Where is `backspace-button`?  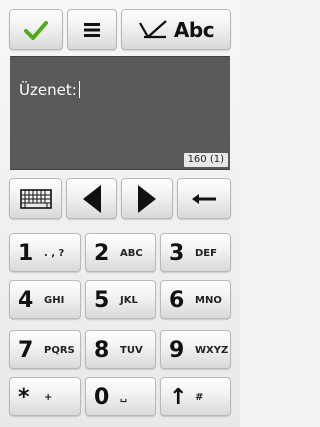 backspace-button is located at coordinates (204, 198).